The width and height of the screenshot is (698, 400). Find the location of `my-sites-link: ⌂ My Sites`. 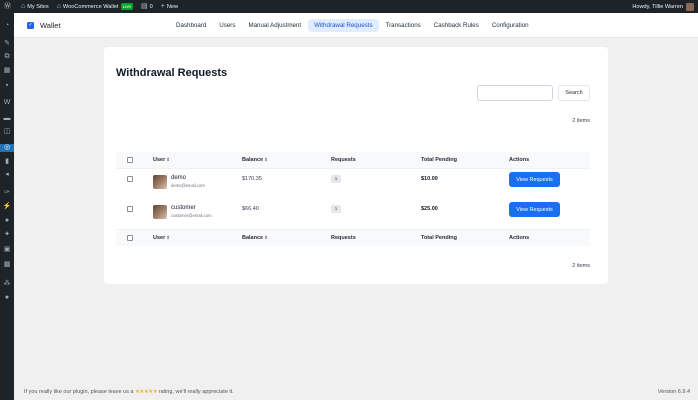

my-sites-link: ⌂ My Sites is located at coordinates (35, 6).